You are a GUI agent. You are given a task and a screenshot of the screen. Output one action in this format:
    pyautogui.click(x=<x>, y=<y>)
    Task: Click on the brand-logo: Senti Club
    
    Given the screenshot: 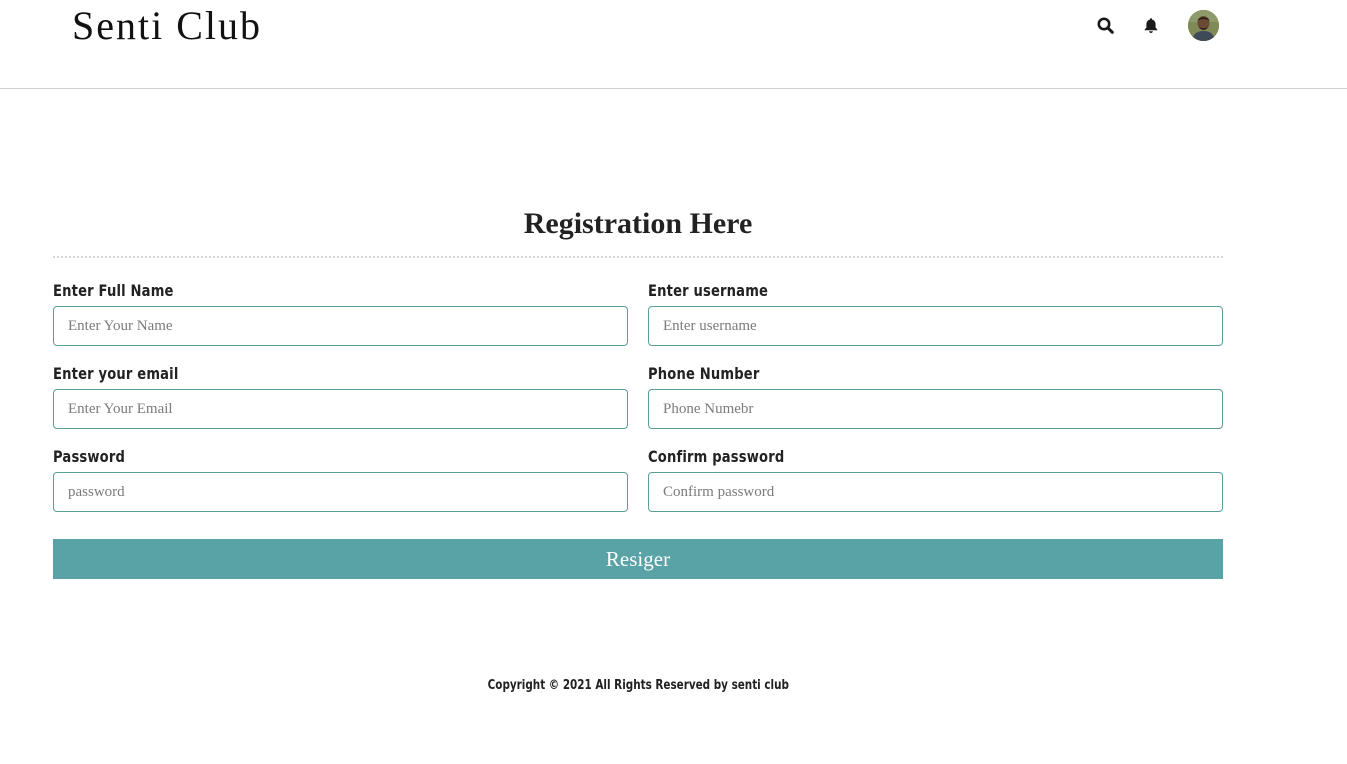 What is the action you would take?
    pyautogui.click(x=167, y=26)
    